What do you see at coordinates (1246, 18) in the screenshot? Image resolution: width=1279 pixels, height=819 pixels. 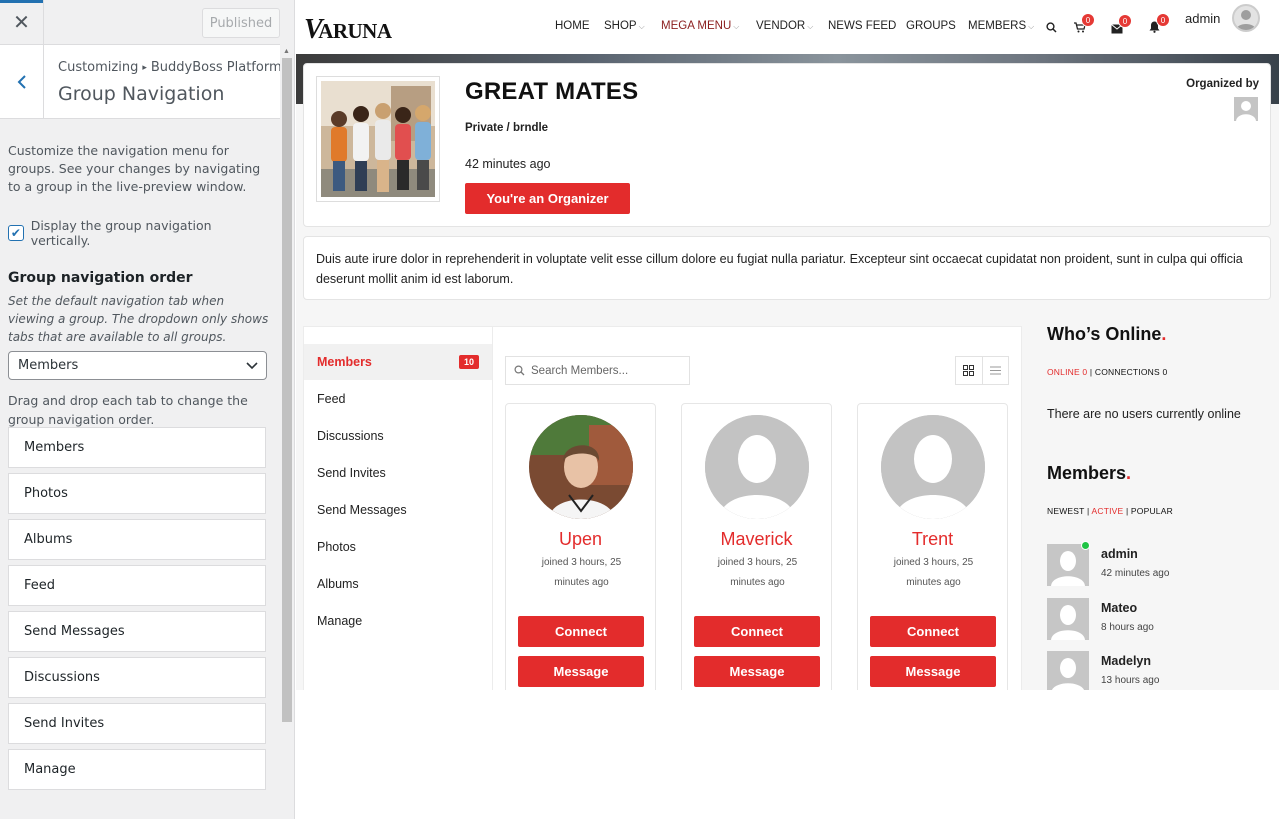 I see `user-avatar` at bounding box center [1246, 18].